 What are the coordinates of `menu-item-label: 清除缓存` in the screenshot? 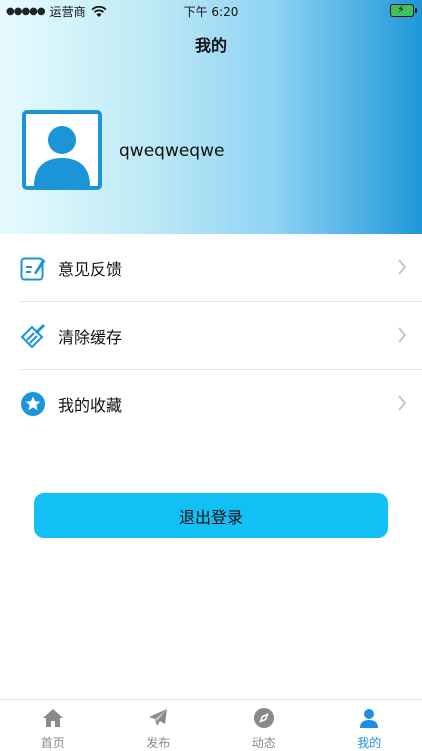 It's located at (90, 336).